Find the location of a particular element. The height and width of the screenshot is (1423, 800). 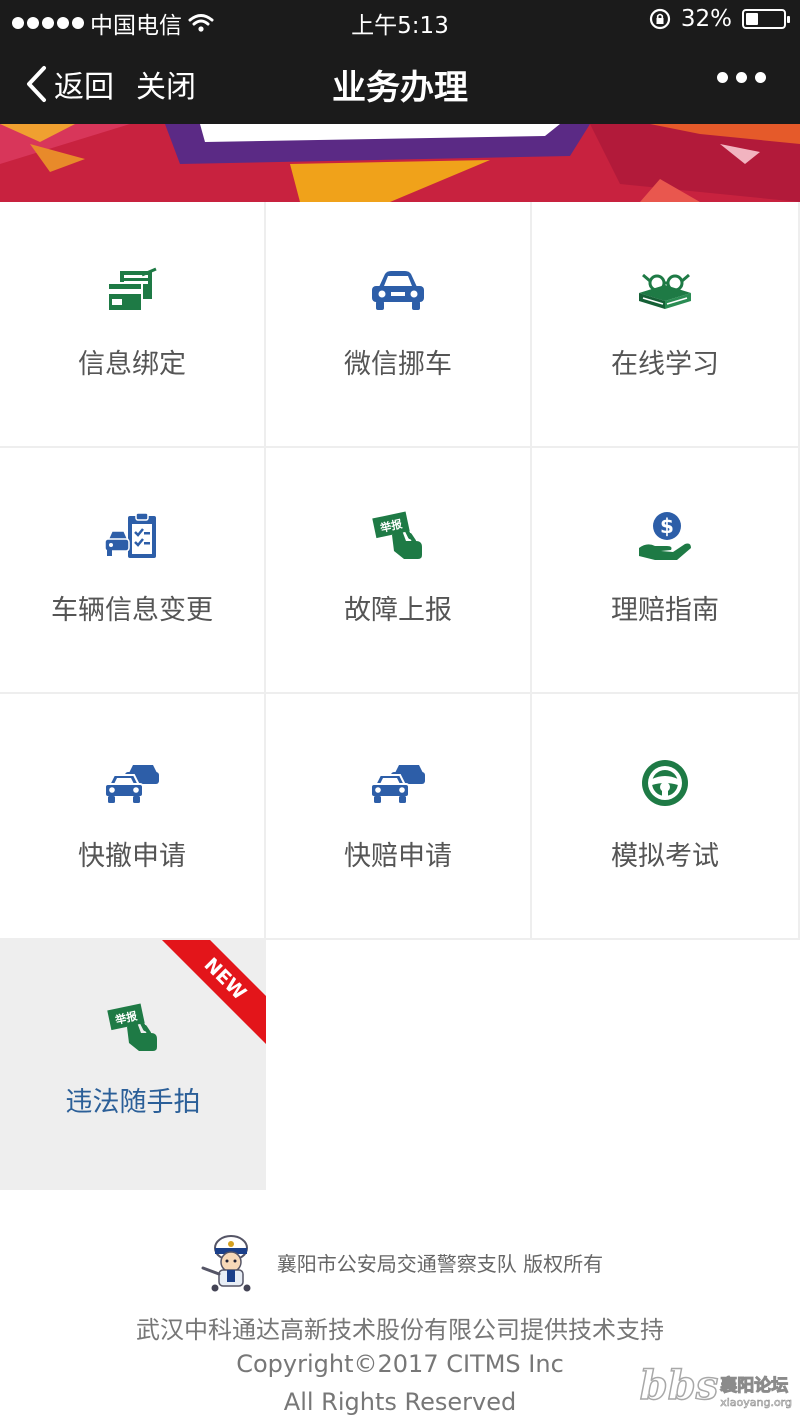

banner-graphic is located at coordinates (400, 163).